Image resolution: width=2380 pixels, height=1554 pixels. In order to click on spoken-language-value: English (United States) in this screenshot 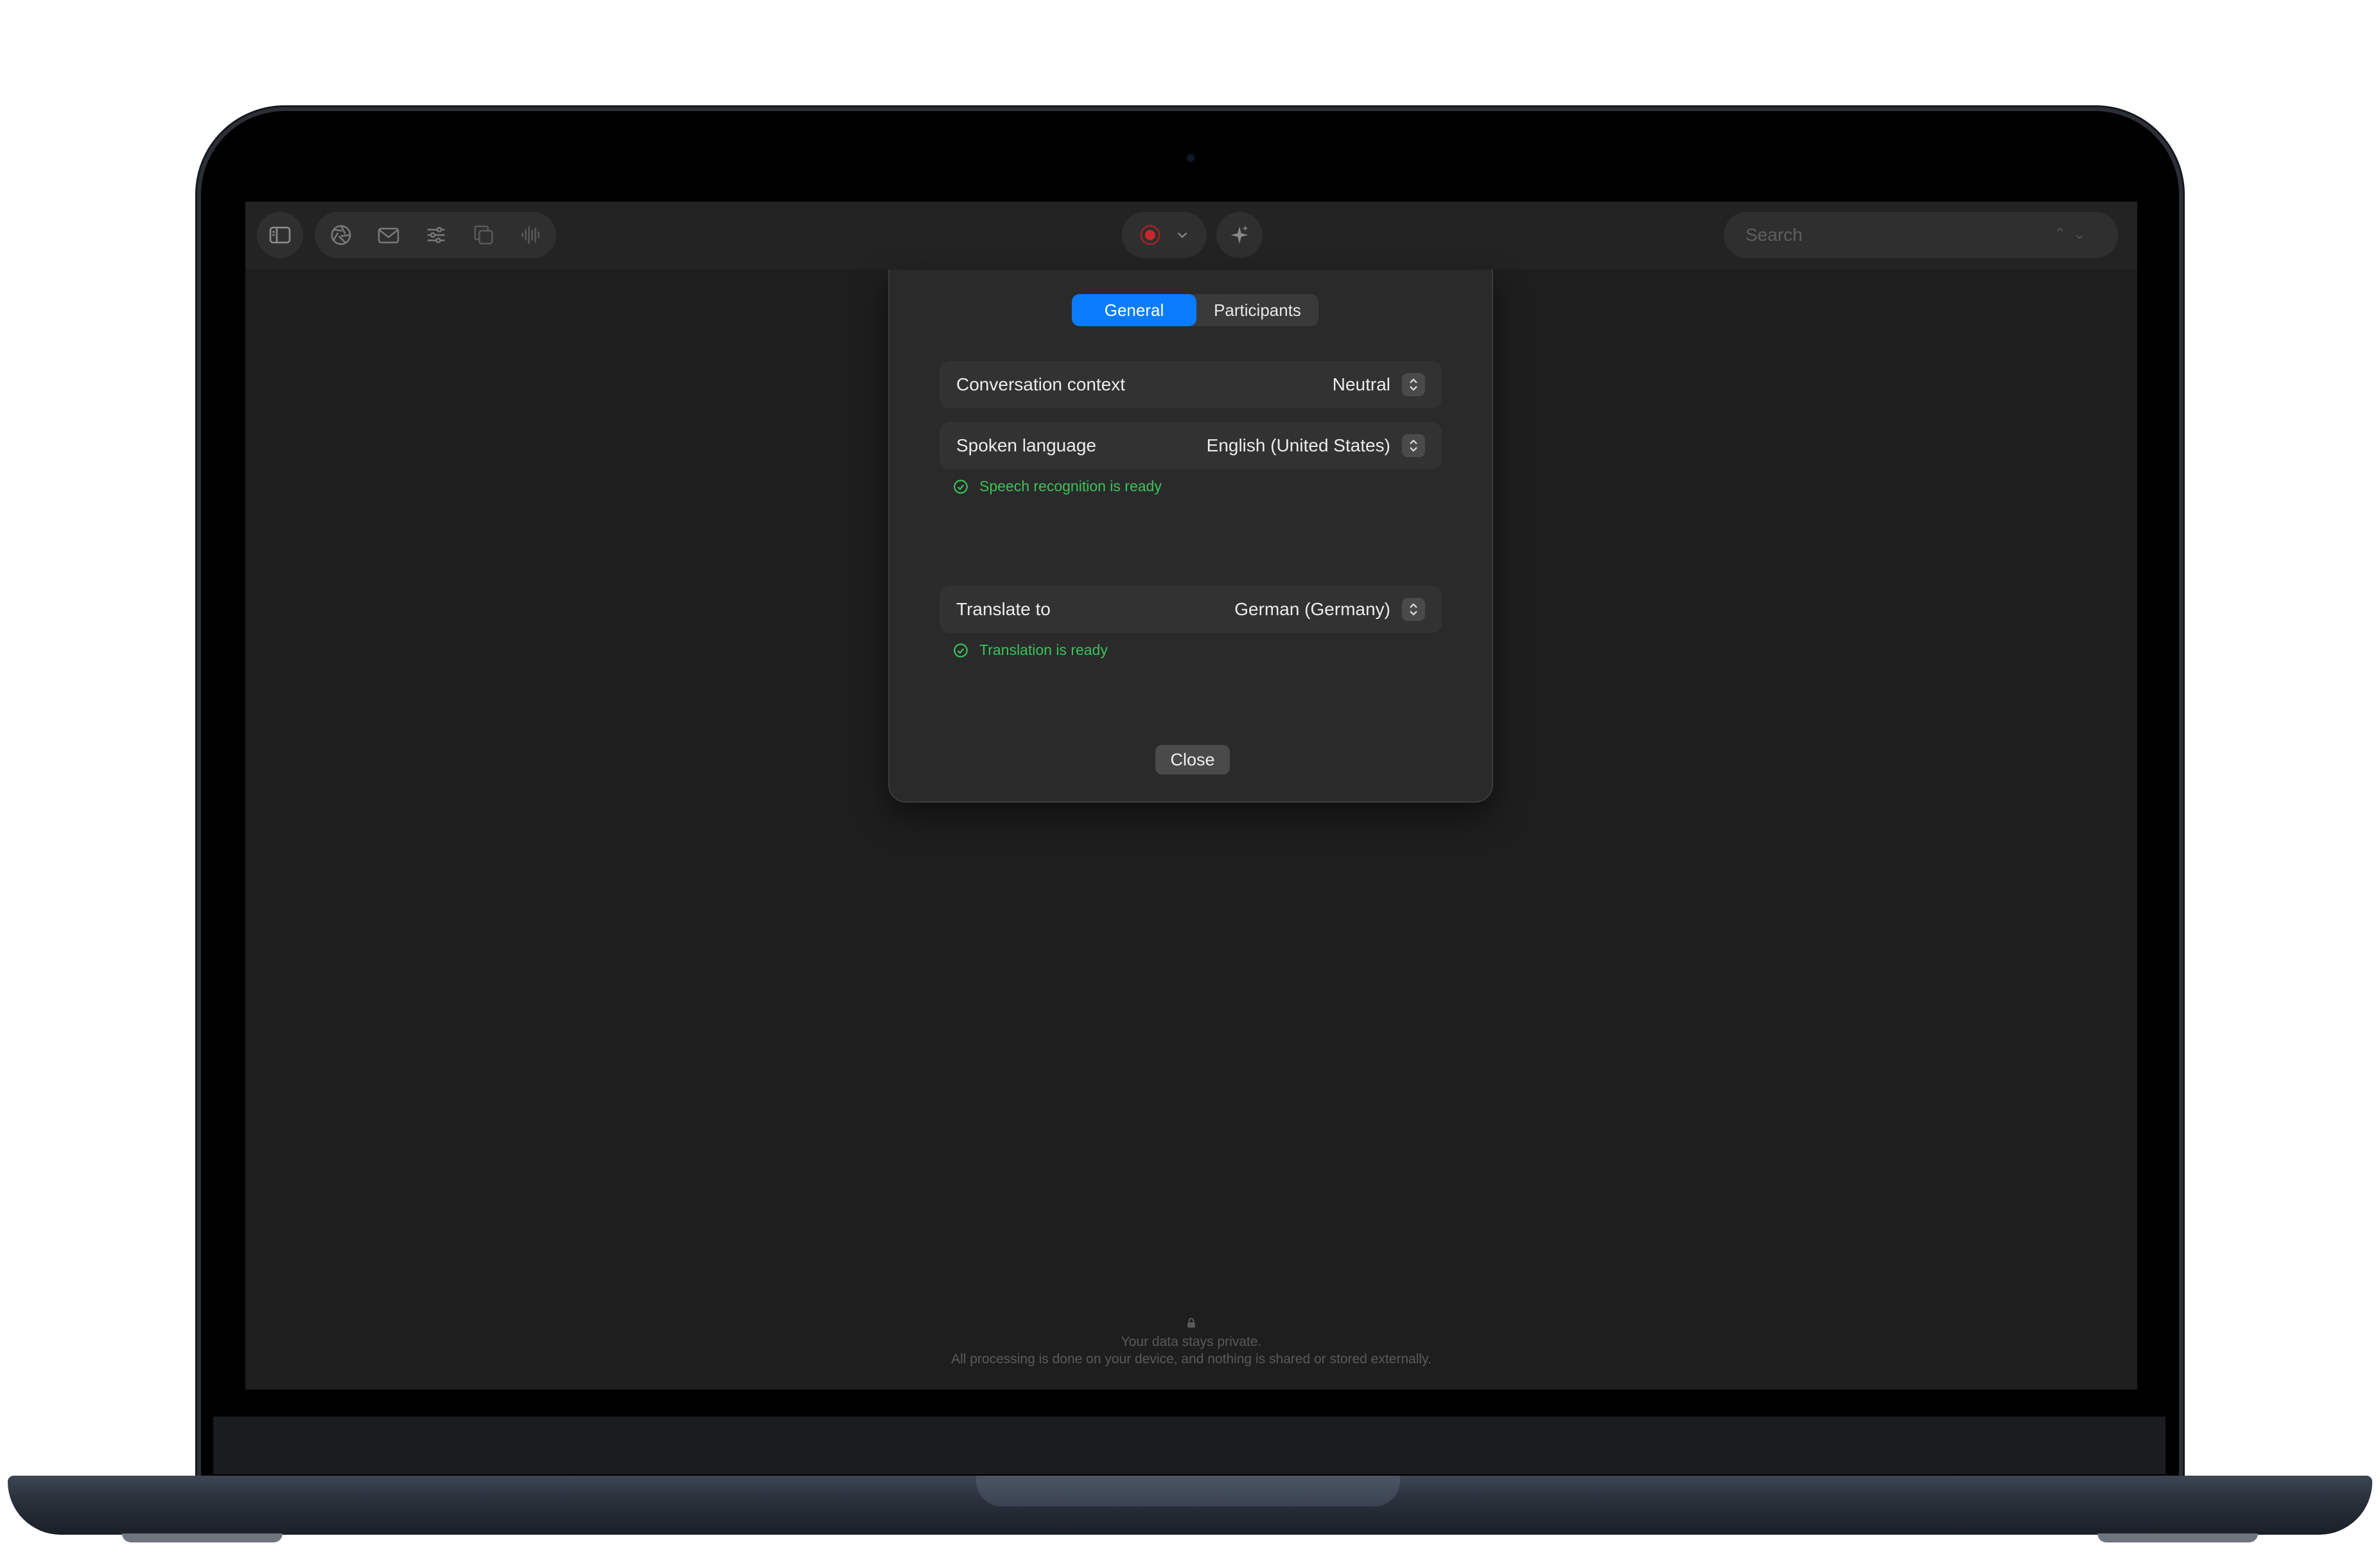, I will do `click(1298, 445)`.